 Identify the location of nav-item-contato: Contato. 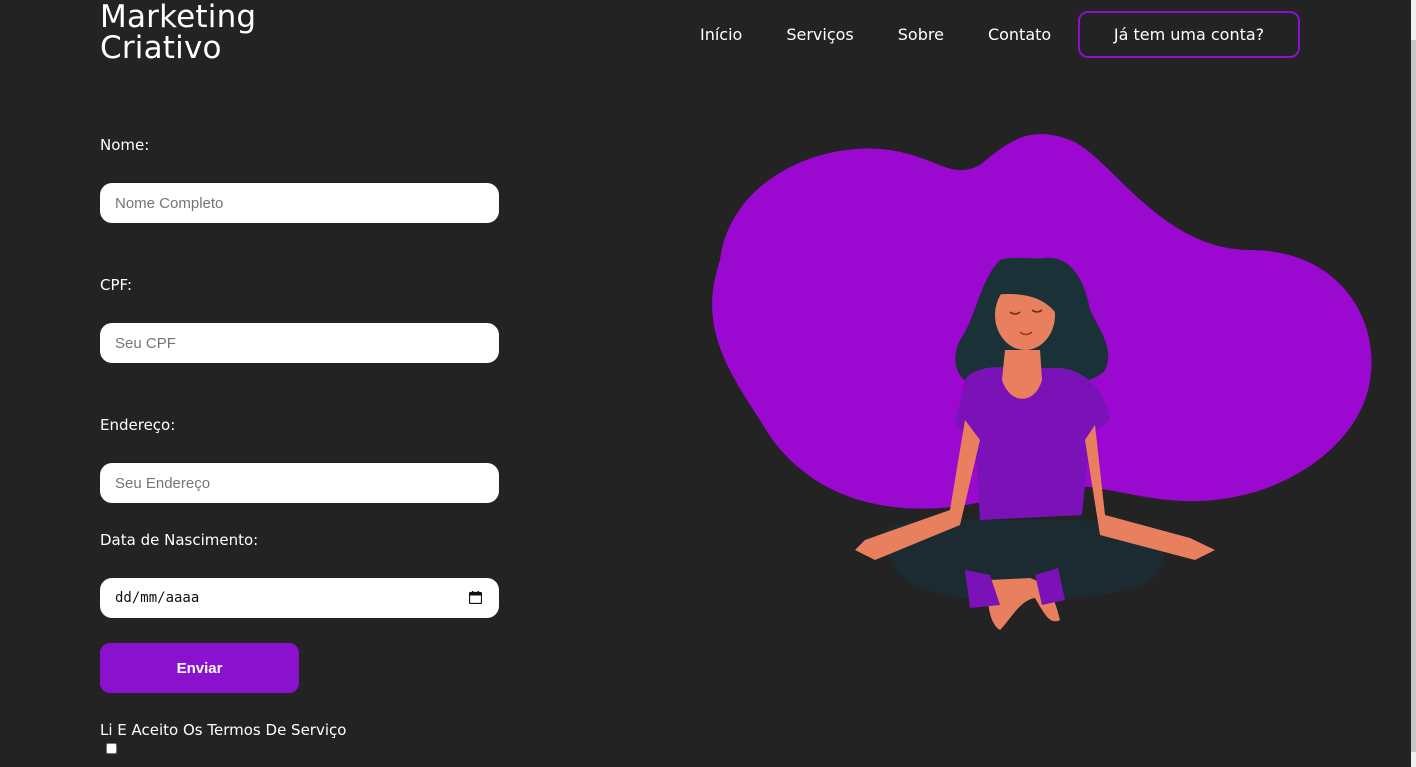
(1019, 34).